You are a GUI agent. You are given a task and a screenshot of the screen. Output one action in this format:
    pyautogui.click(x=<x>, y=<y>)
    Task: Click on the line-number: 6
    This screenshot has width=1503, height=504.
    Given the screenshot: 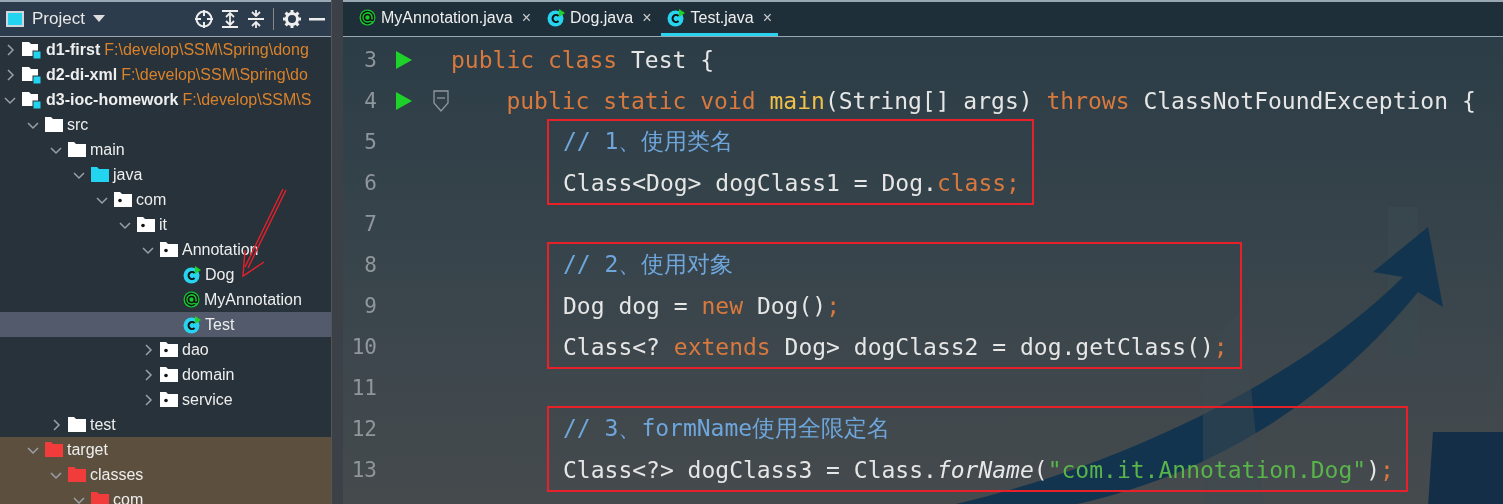 What is the action you would take?
    pyautogui.click(x=370, y=182)
    